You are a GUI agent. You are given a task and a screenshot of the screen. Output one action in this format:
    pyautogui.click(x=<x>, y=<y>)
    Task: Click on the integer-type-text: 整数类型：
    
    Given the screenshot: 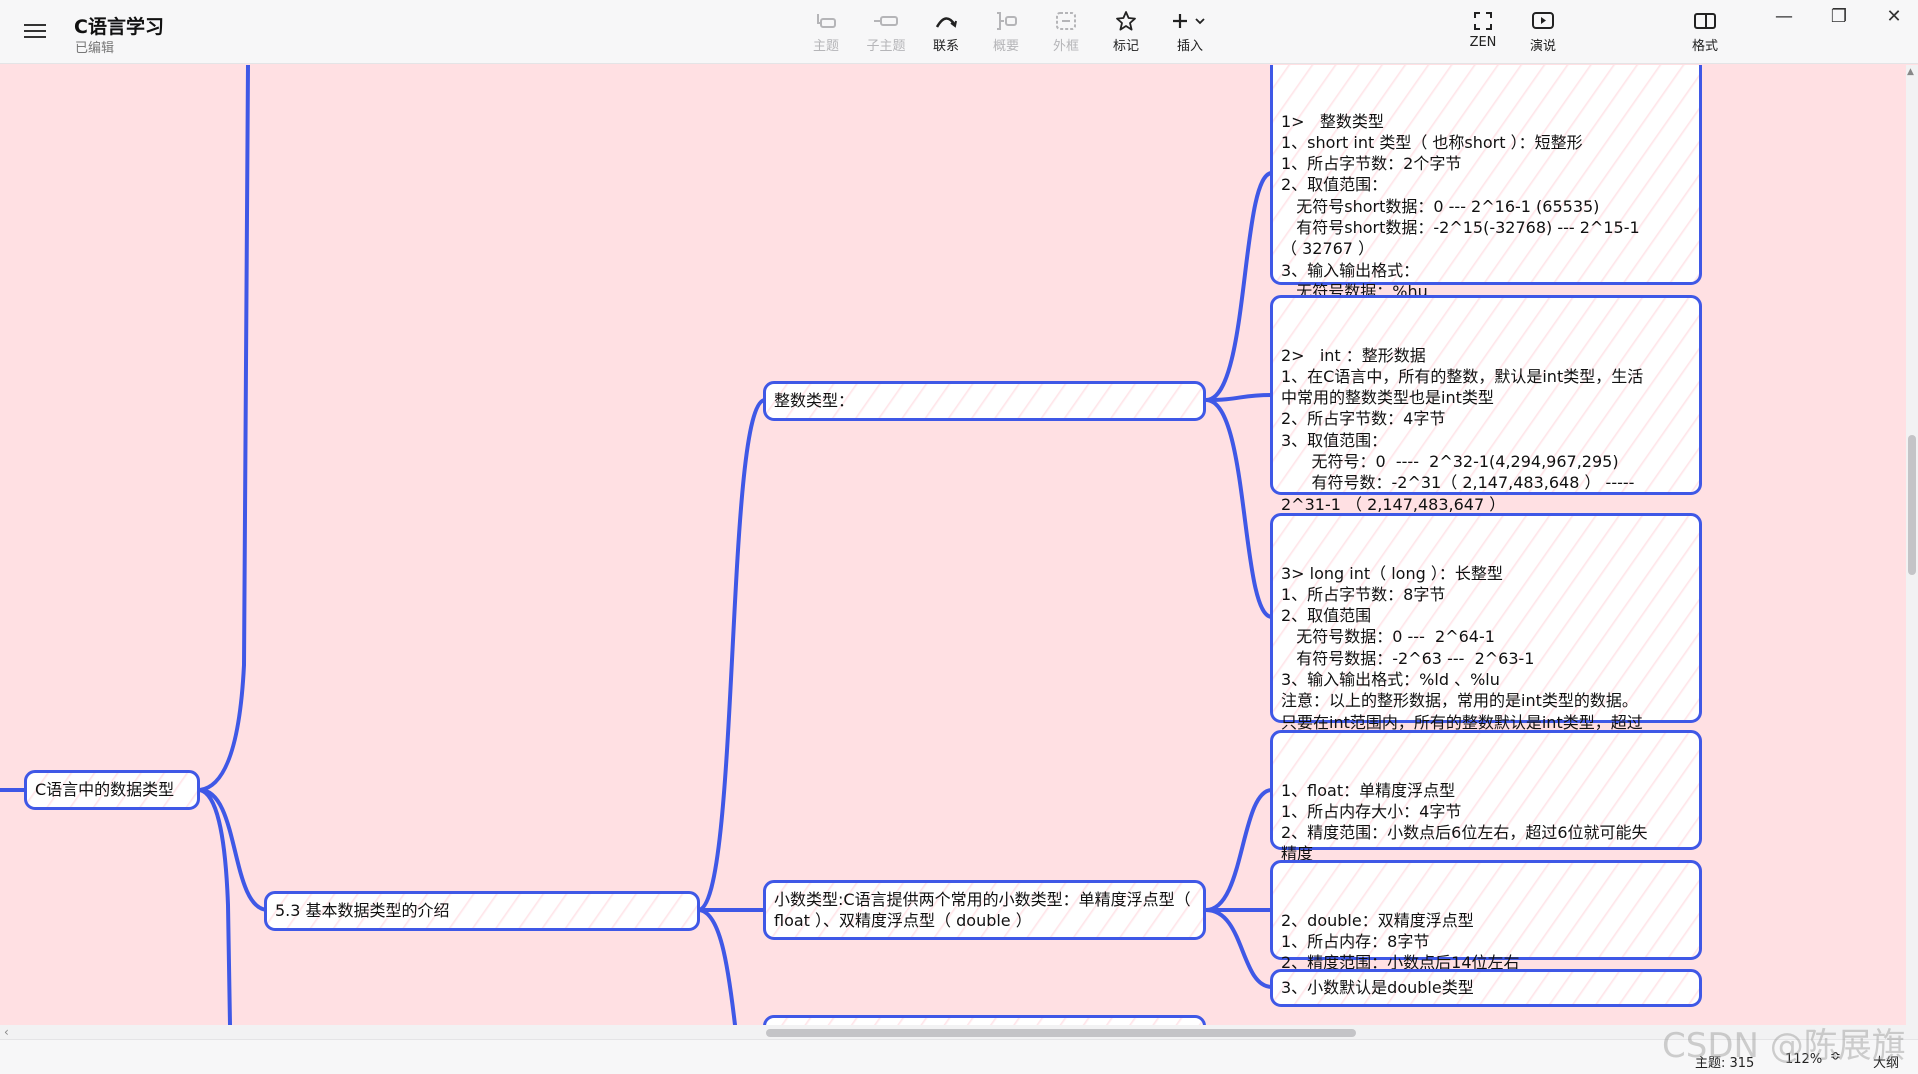 What is the action you would take?
    pyautogui.click(x=814, y=401)
    